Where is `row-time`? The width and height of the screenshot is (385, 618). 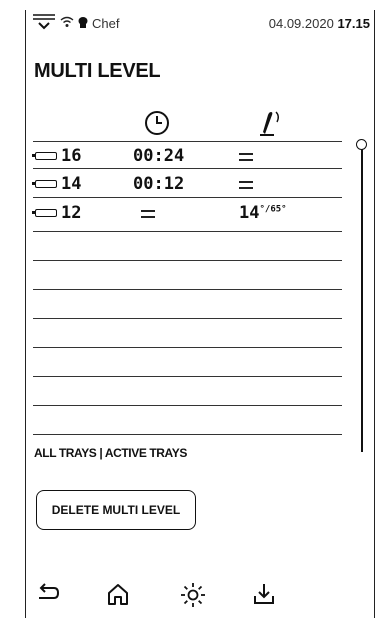 row-time is located at coordinates (148, 213).